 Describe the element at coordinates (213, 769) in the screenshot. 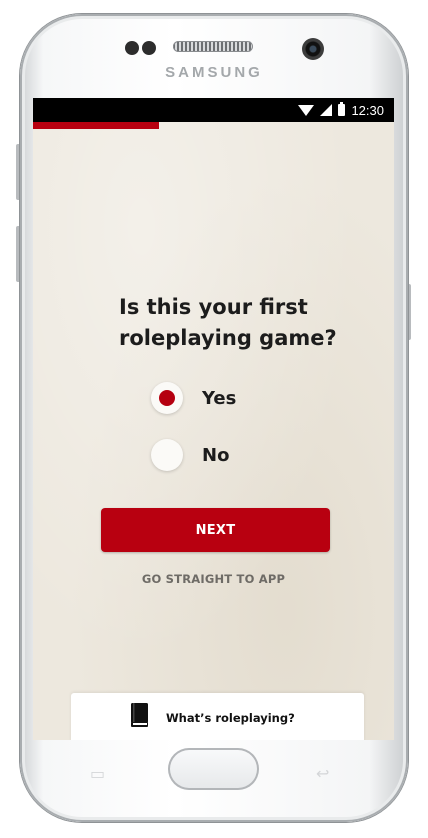

I see `home-key` at that location.